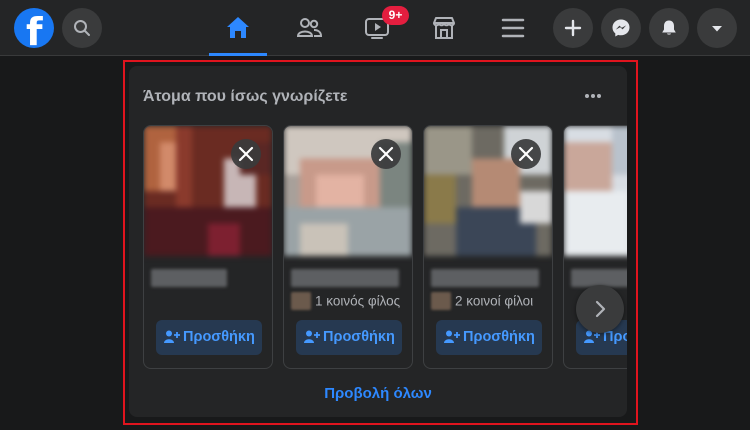  I want to click on tab-marketplace, so click(444, 28).